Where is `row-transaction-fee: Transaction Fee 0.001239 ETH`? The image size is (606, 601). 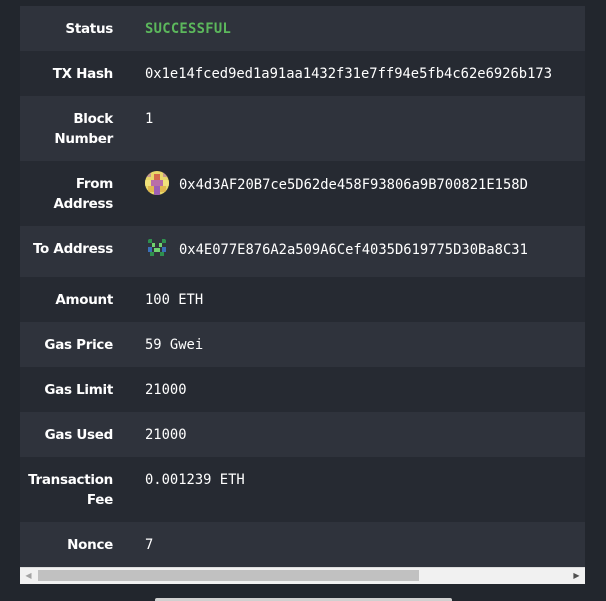
row-transaction-fee: Transaction Fee 0.001239 ETH is located at coordinates (302, 489).